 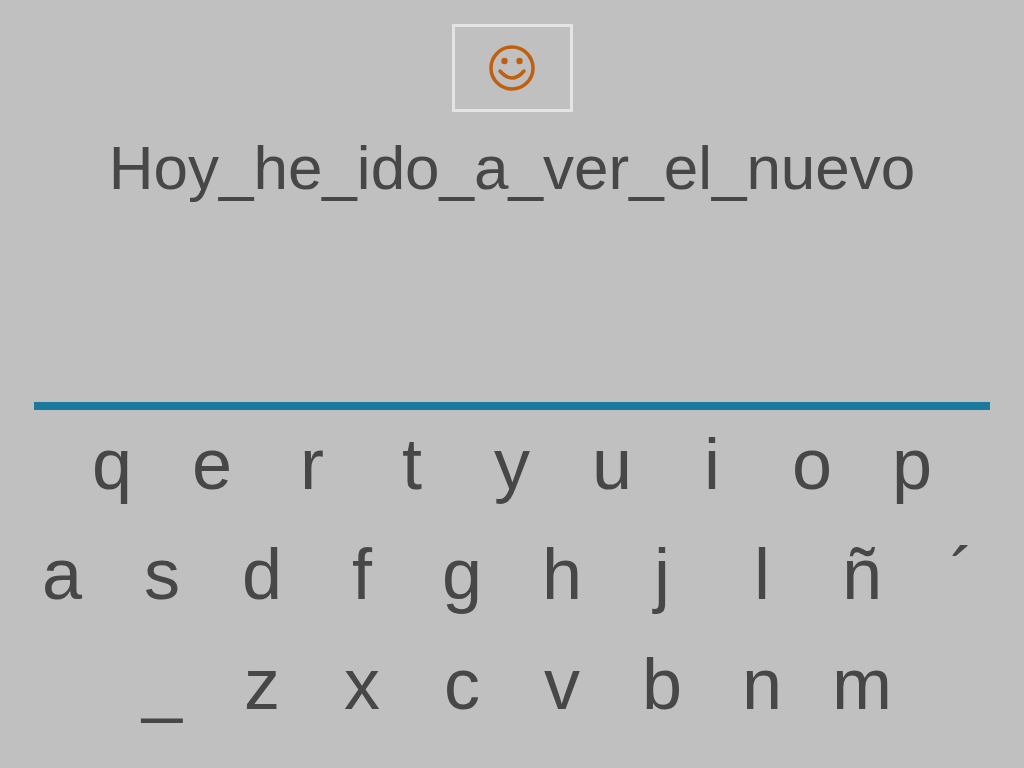 What do you see at coordinates (562, 574) in the screenshot?
I see `letter-key: h` at bounding box center [562, 574].